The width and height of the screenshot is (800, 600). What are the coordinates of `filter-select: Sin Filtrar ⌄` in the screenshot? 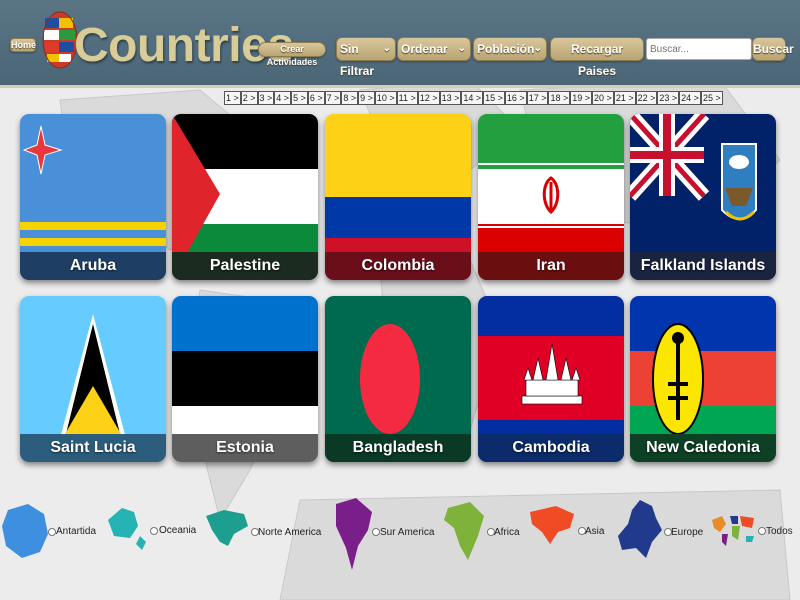 It's located at (366, 57).